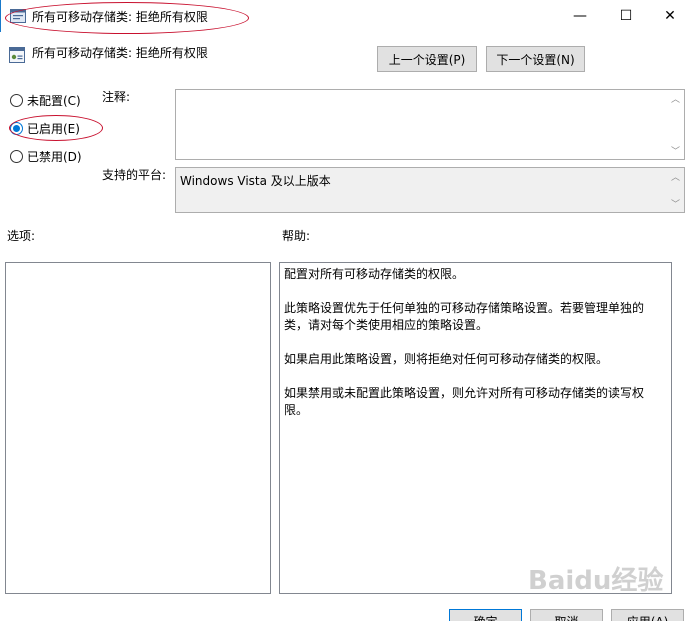 Image resolution: width=690 pixels, height=621 pixels. Describe the element at coordinates (430, 124) in the screenshot. I see `comment-textarea: ︿ ﹀` at that location.